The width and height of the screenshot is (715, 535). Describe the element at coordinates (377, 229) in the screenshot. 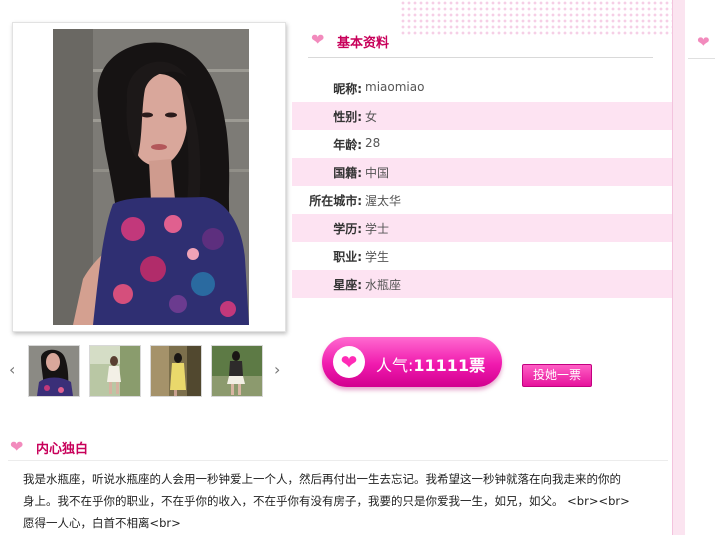

I see `field-value: 学士` at that location.